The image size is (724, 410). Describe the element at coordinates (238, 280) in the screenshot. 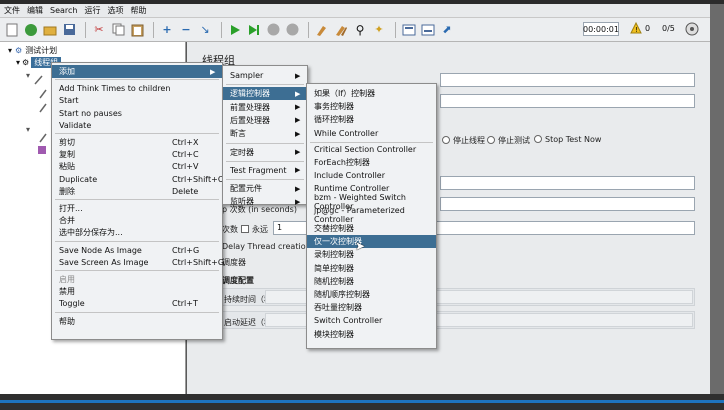

I see `scheduler-config-heading: 调度配置` at that location.